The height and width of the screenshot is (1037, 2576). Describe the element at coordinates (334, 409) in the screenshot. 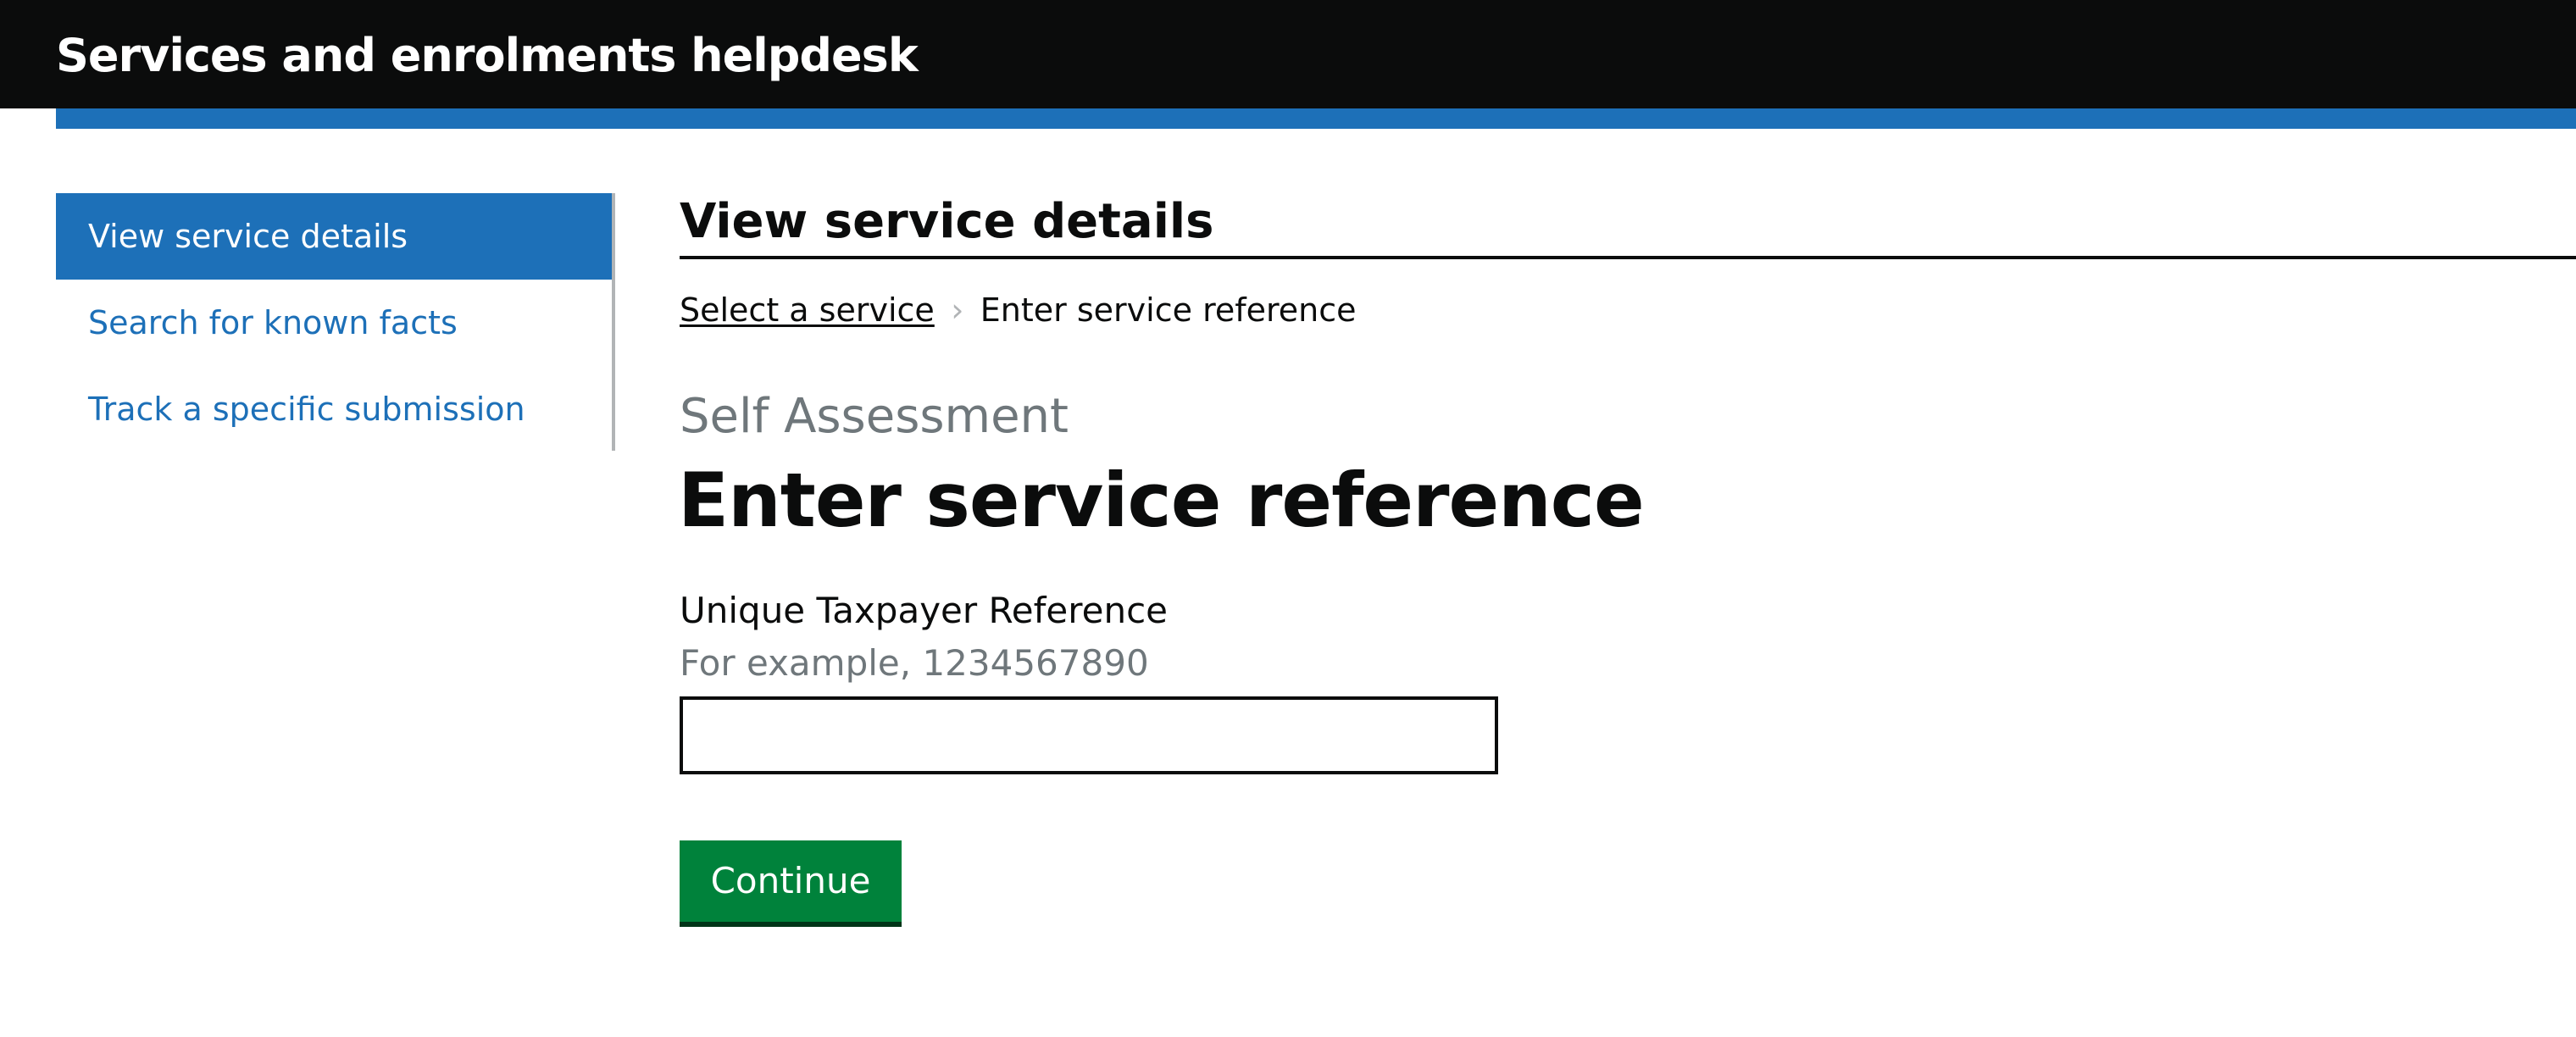

I see `sidebar-item-track-submission: Track a specific submission` at that location.